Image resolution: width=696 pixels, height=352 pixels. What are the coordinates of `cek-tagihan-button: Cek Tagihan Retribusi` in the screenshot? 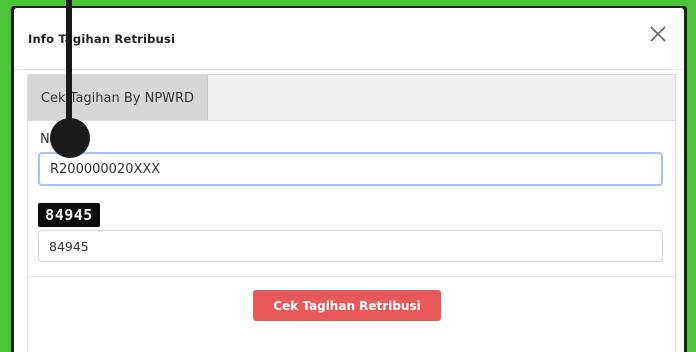 It's located at (347, 305).